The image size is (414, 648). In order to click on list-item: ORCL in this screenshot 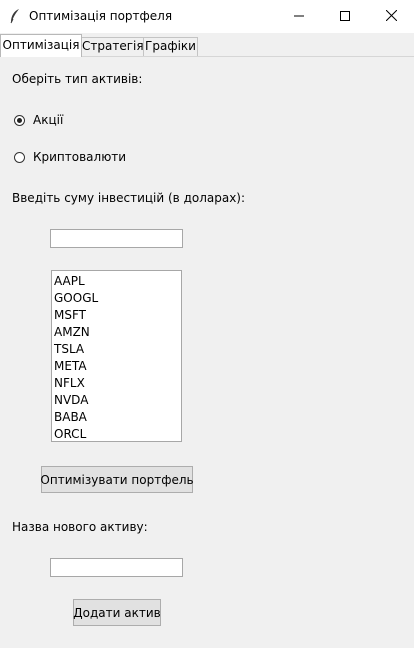, I will do `click(117, 433)`.